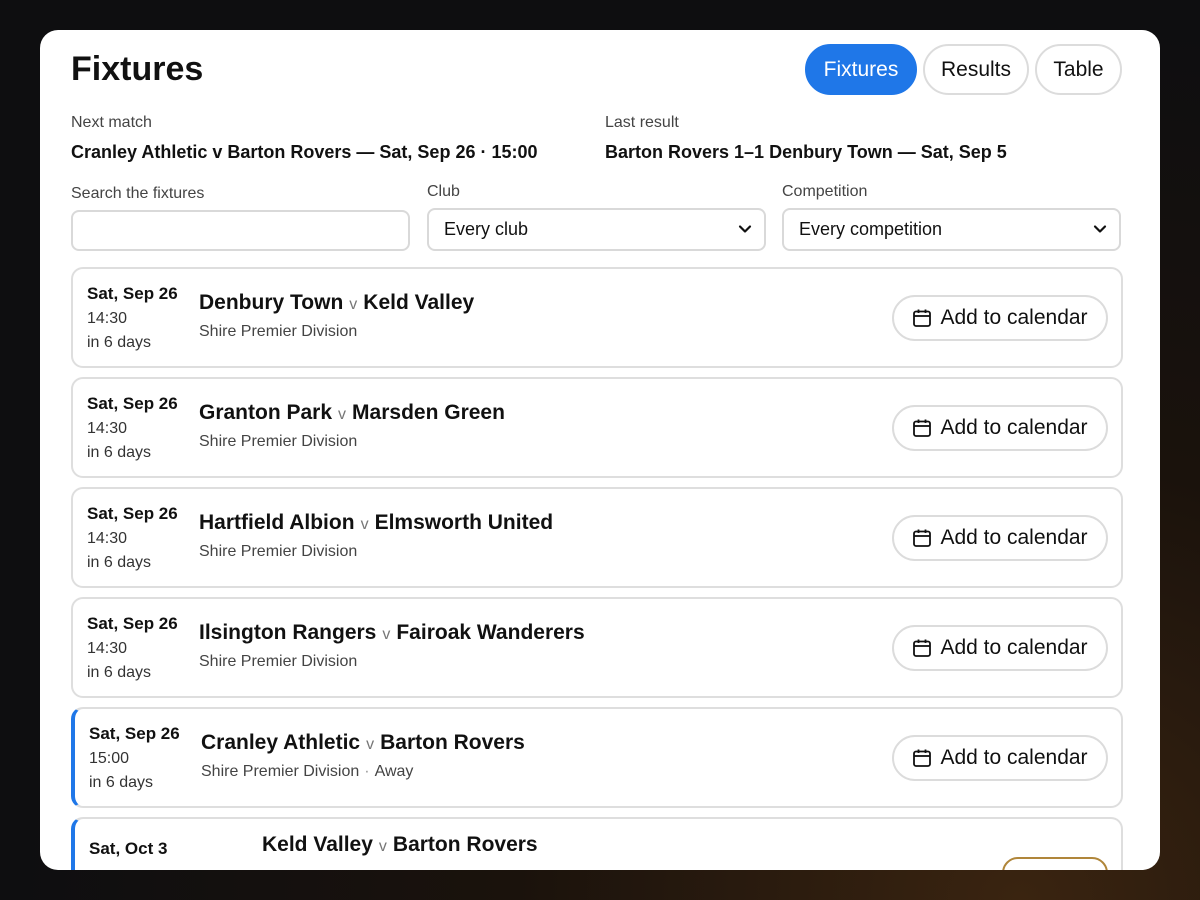  I want to click on fixture-teams: Hartfield Albion v Elmsworth United, so click(376, 523).